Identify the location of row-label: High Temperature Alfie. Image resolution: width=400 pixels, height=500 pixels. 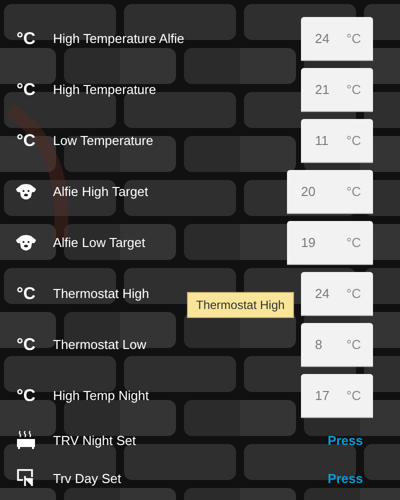
(119, 38).